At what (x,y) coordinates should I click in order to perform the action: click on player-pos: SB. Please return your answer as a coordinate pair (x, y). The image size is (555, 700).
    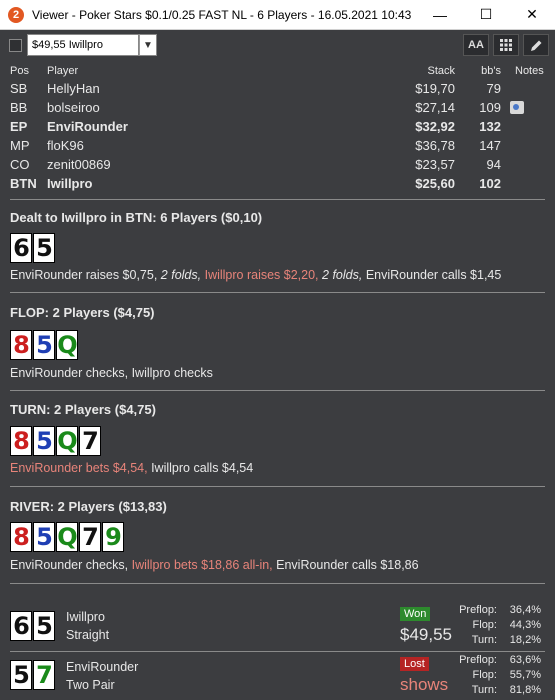
    Looking at the image, I should click on (19, 88).